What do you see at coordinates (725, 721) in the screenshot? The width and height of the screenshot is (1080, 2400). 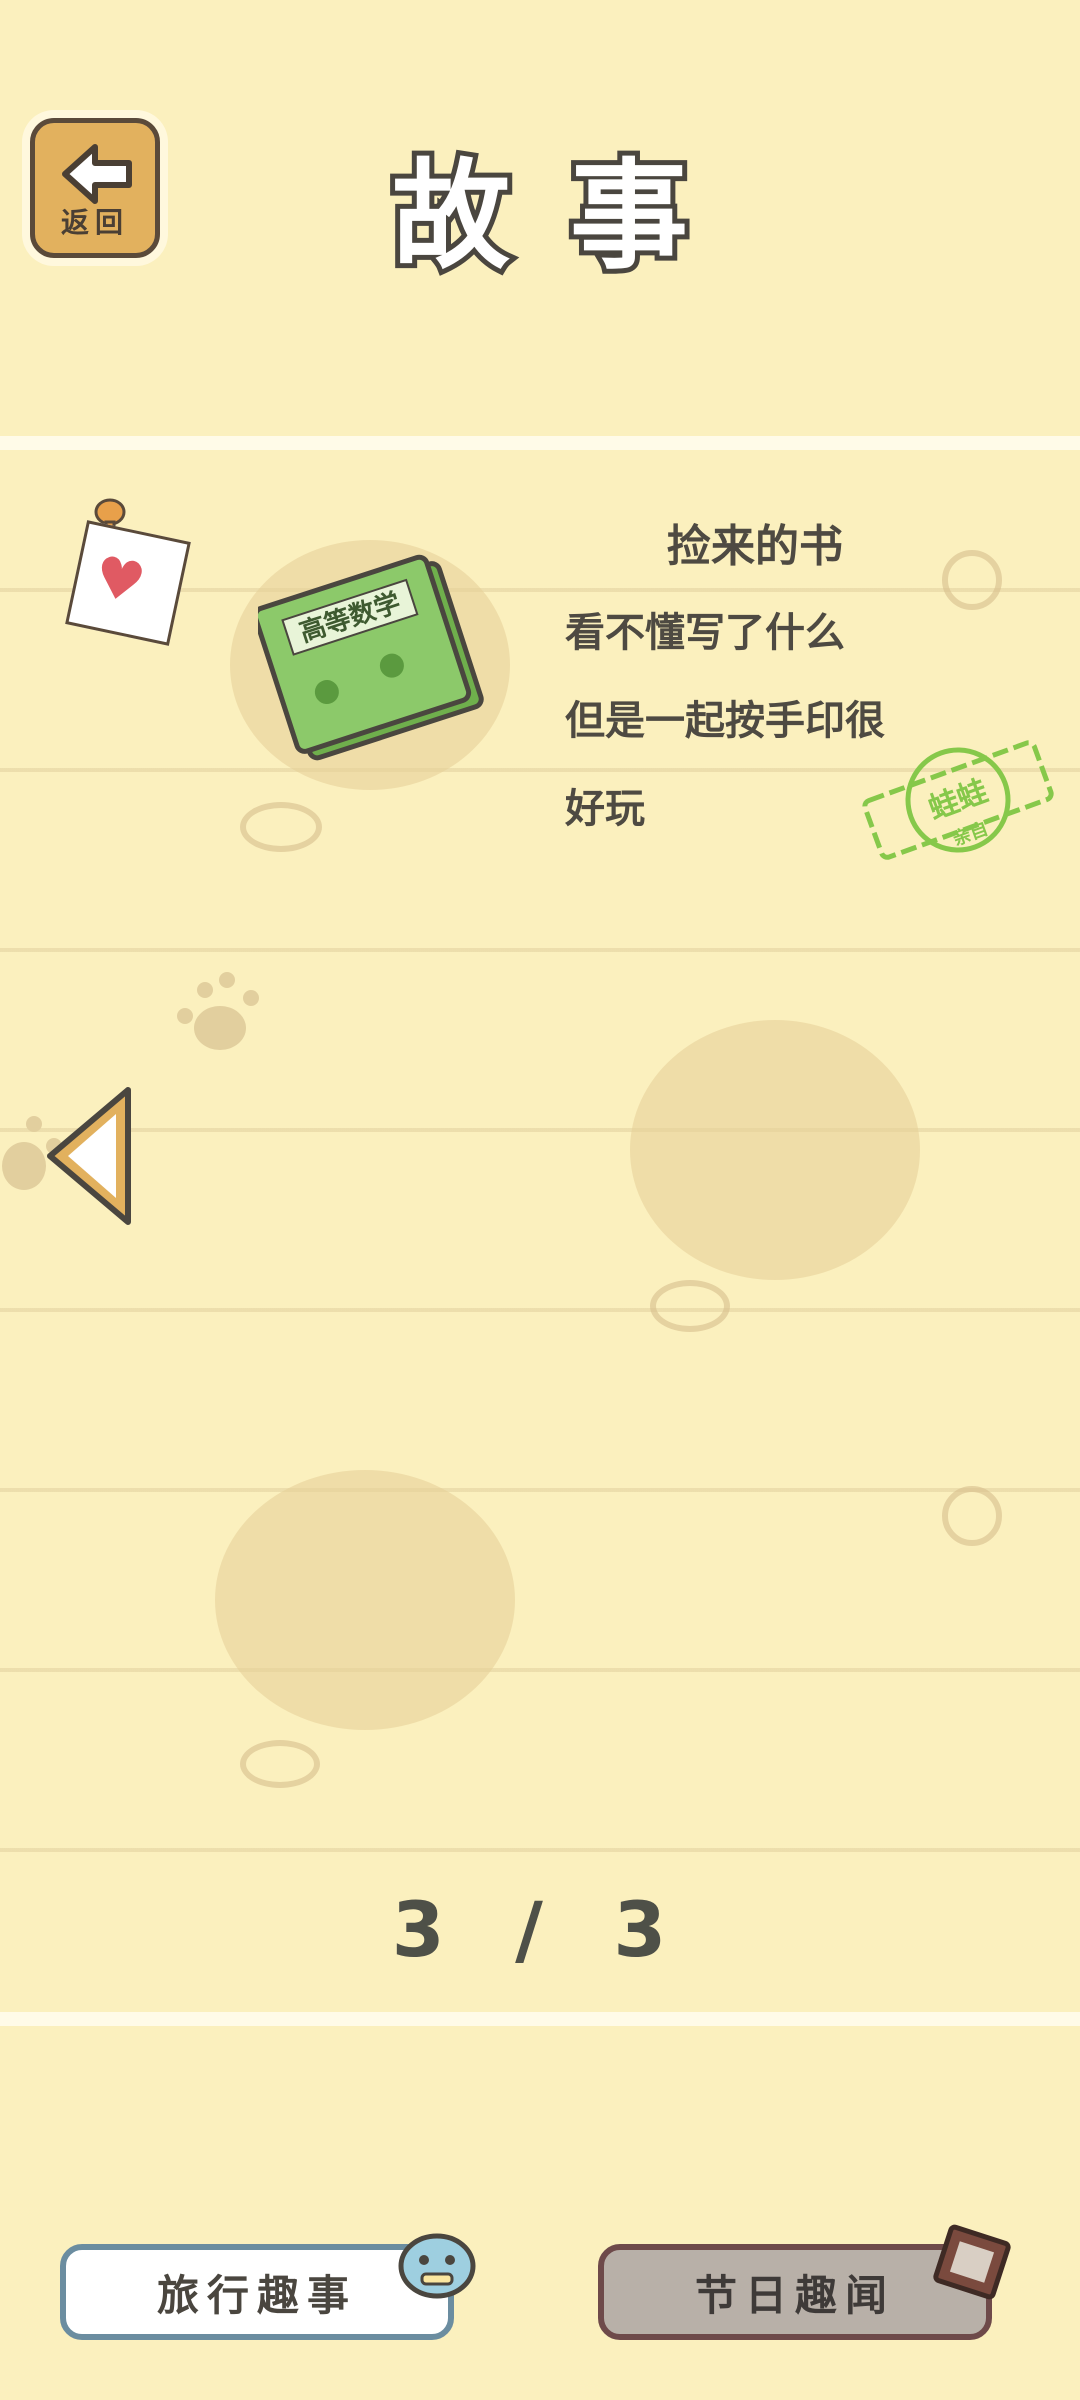 I see `story-line: 但是一起按手印很` at bounding box center [725, 721].